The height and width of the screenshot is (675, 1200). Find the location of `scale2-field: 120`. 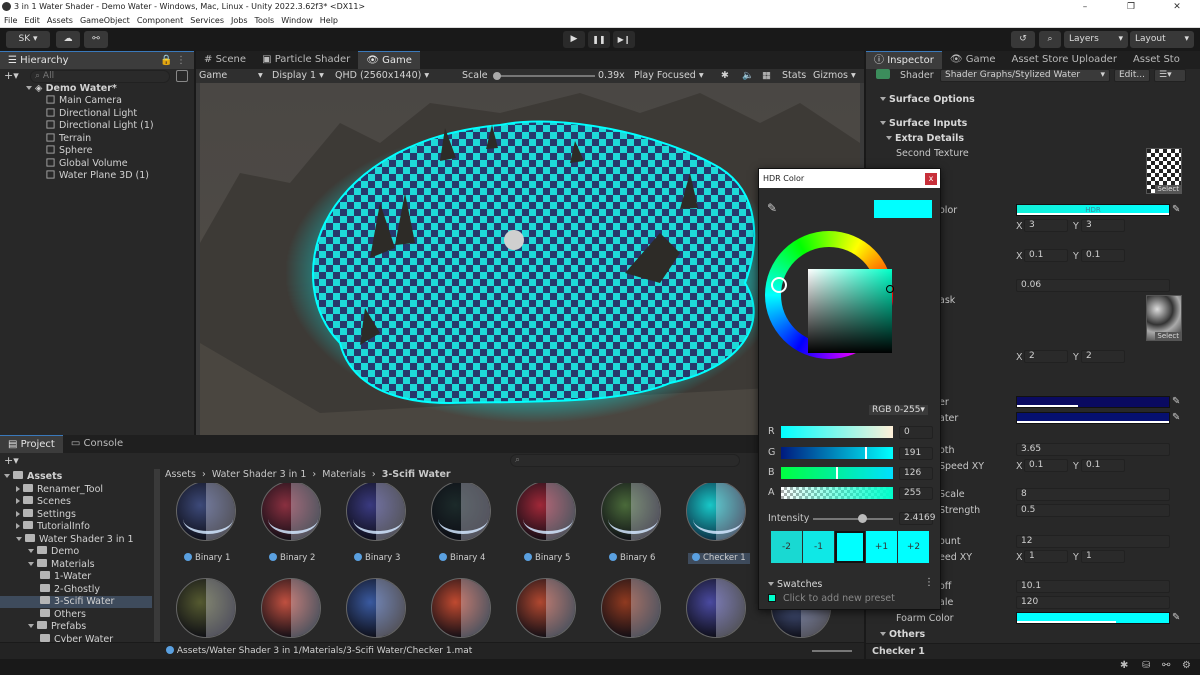

scale2-field: 120 is located at coordinates (1093, 602).